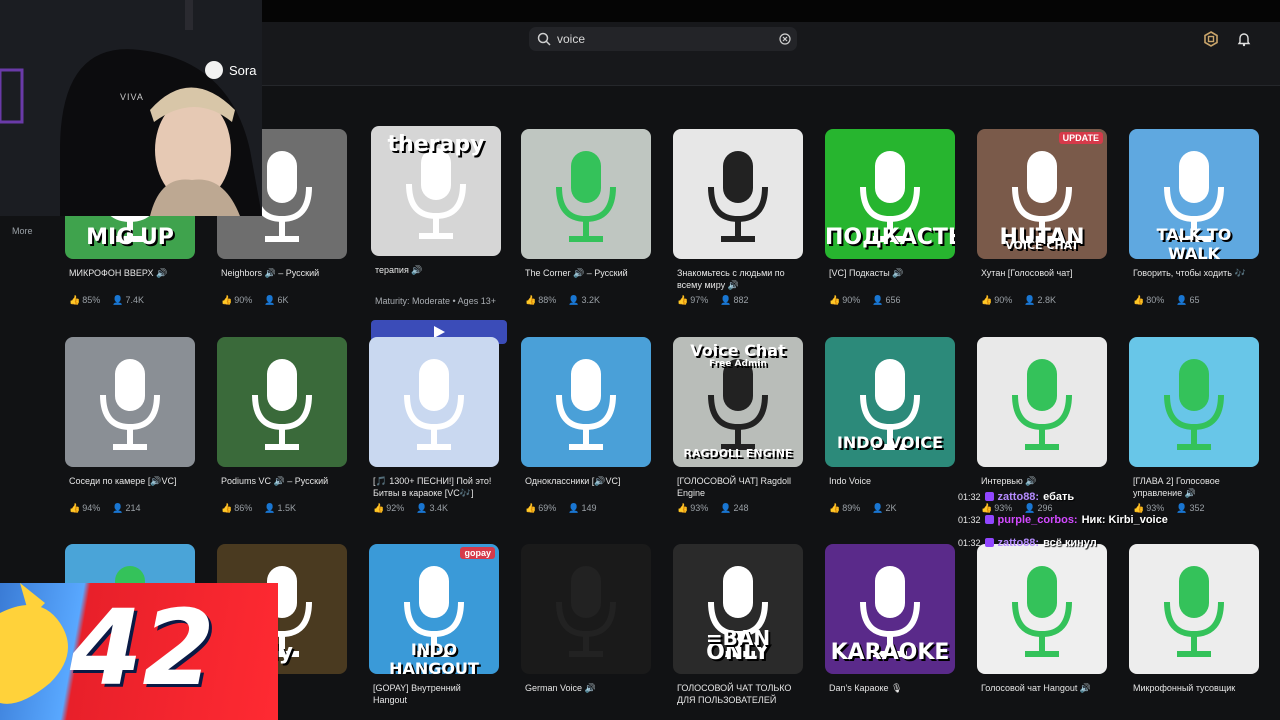  What do you see at coordinates (699, 508) in the screenshot?
I see `game-rating: 93%` at bounding box center [699, 508].